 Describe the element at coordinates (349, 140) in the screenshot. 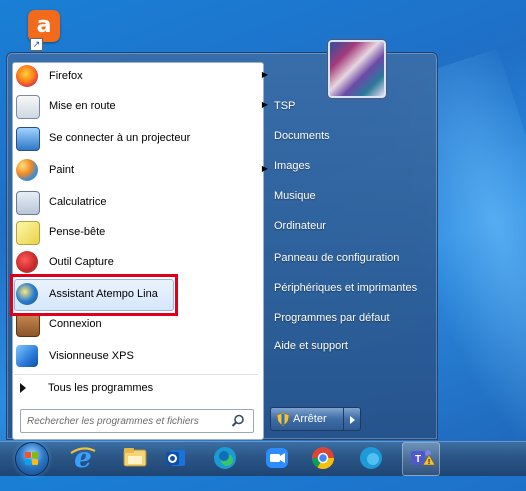

I see `right-pane-item-2: Documents` at that location.